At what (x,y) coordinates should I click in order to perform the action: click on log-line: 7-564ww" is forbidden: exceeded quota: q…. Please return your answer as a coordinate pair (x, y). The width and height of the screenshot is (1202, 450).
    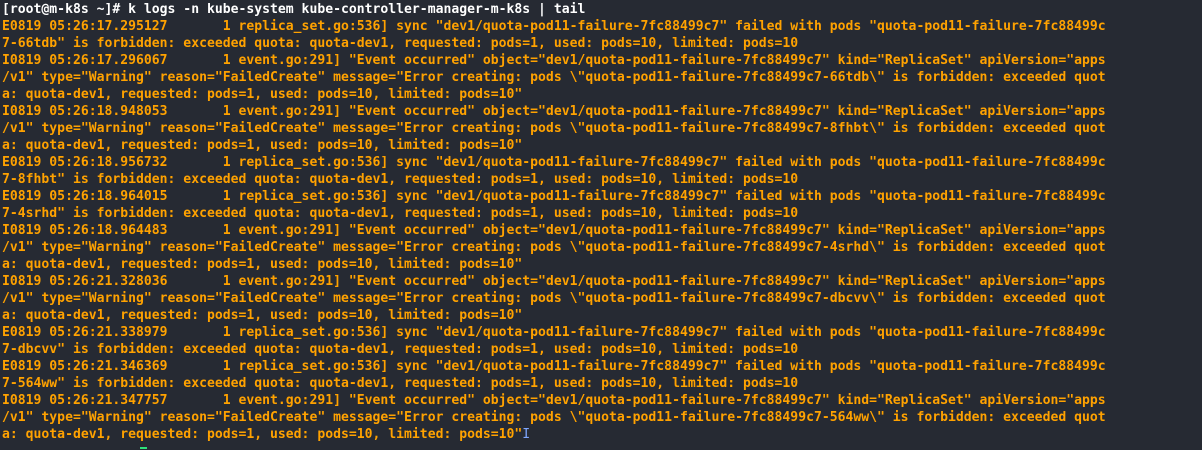
    Looking at the image, I should click on (400, 383).